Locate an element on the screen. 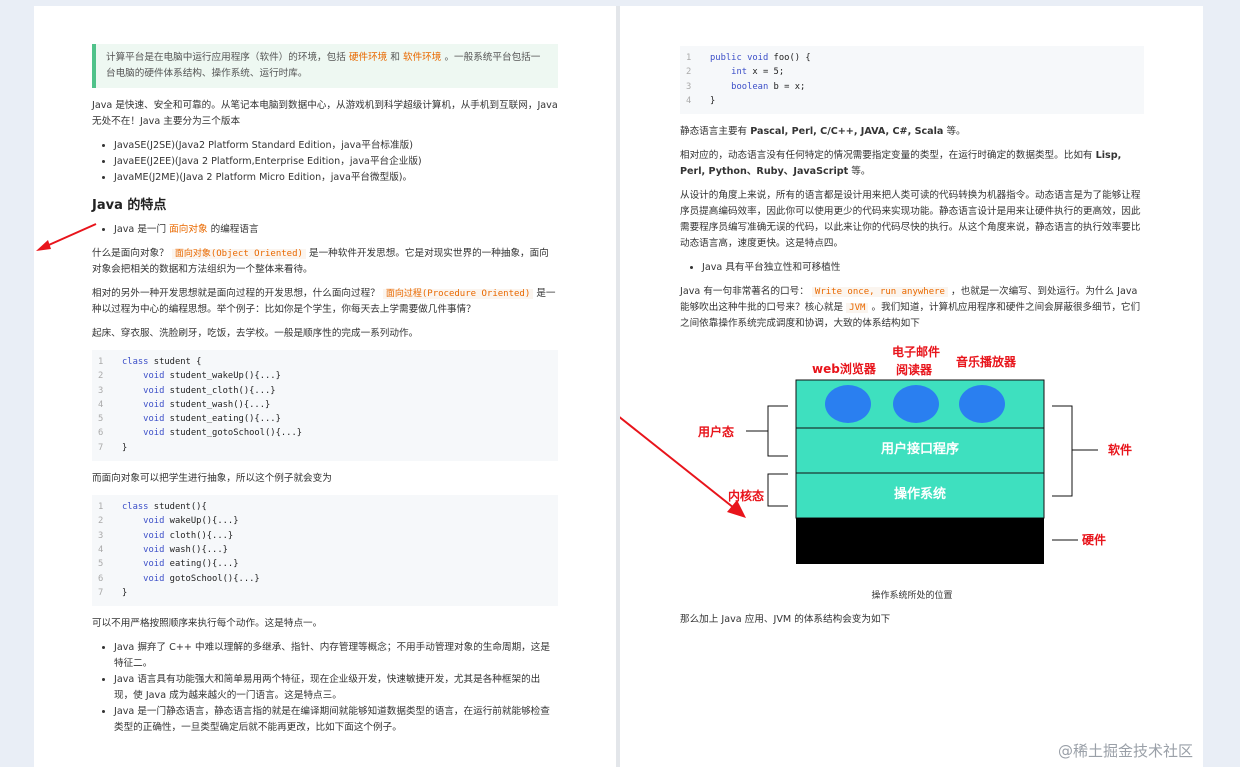  code-line: 4 void student_wash(){...} is located at coordinates (325, 405).